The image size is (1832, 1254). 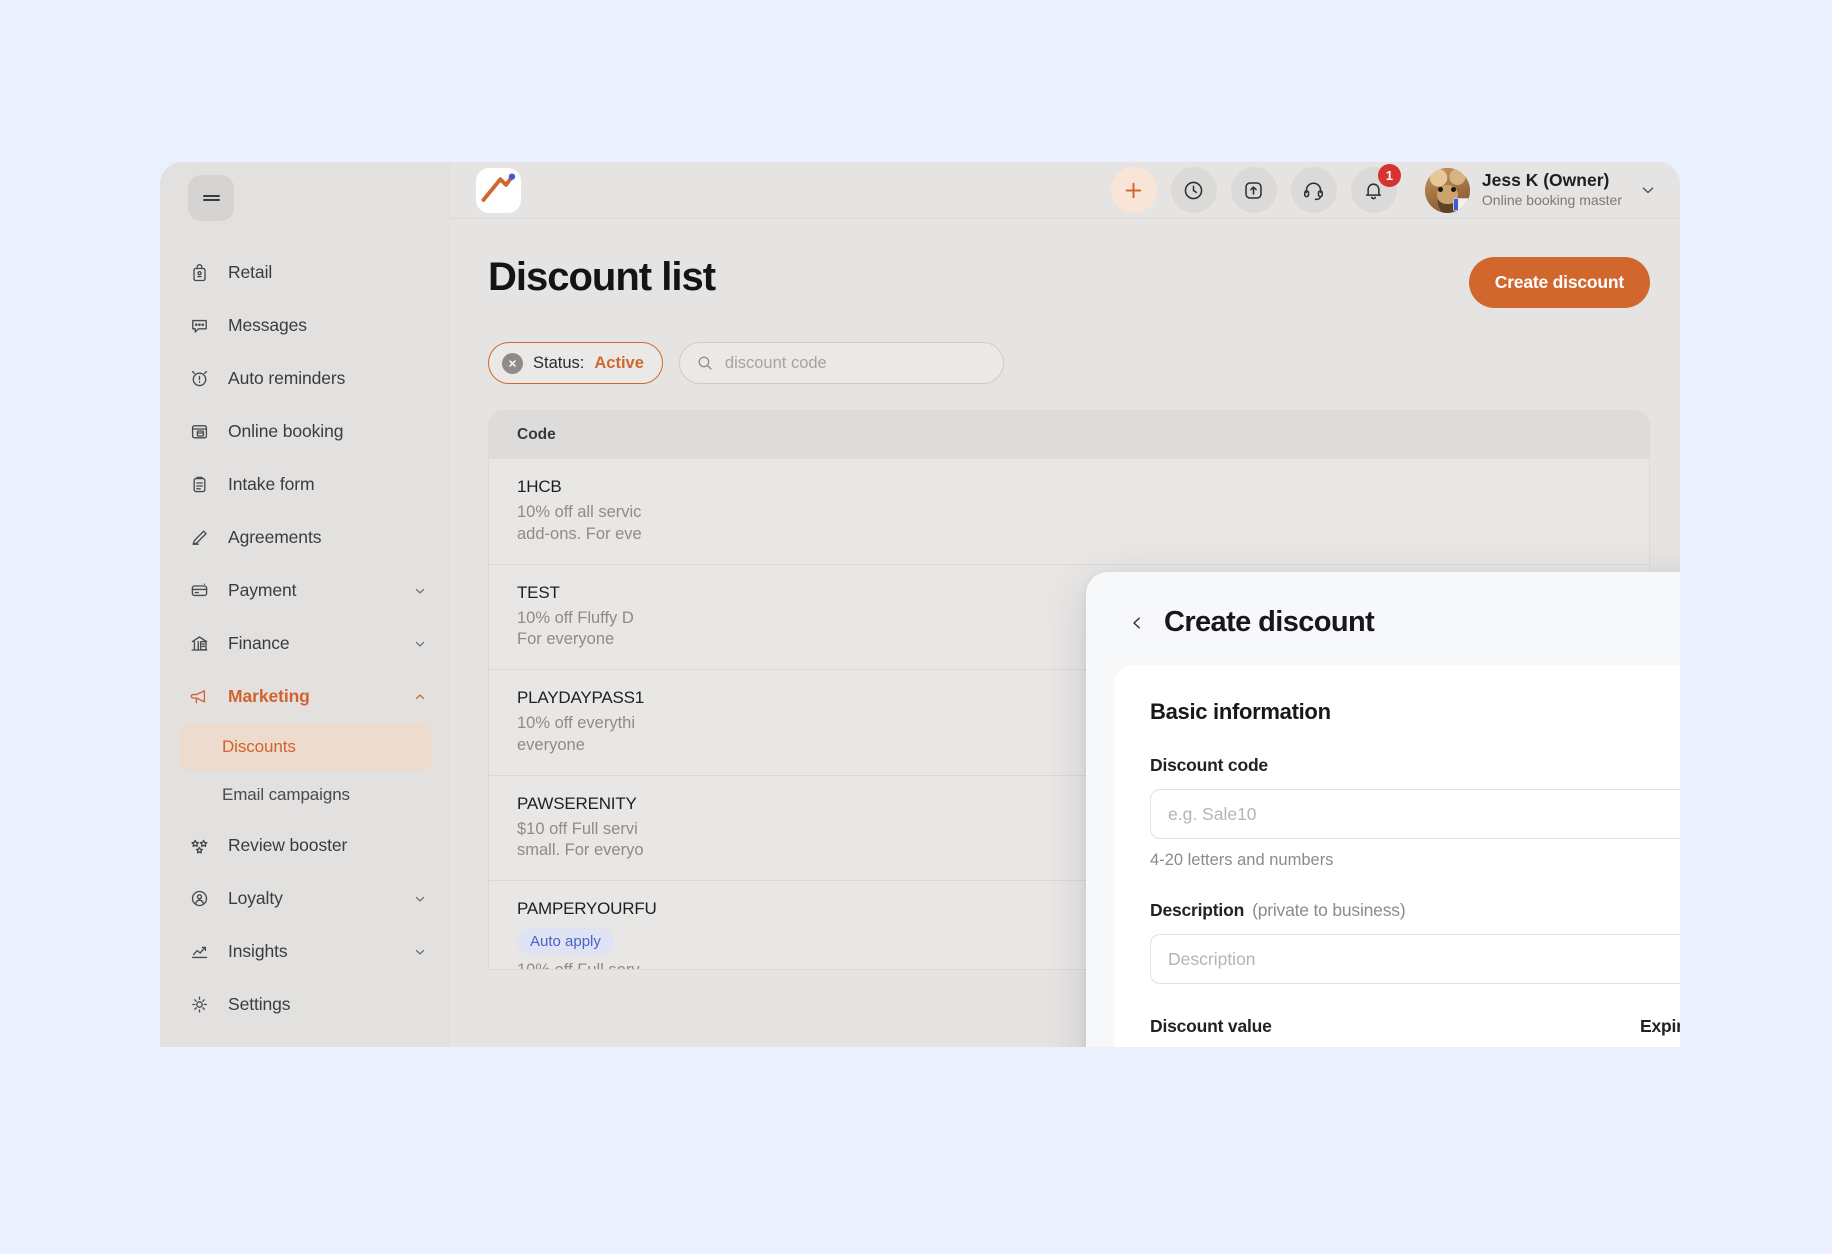 I want to click on profile-menu-button: Jess K (Owner) Online booking master, so click(x=1541, y=190).